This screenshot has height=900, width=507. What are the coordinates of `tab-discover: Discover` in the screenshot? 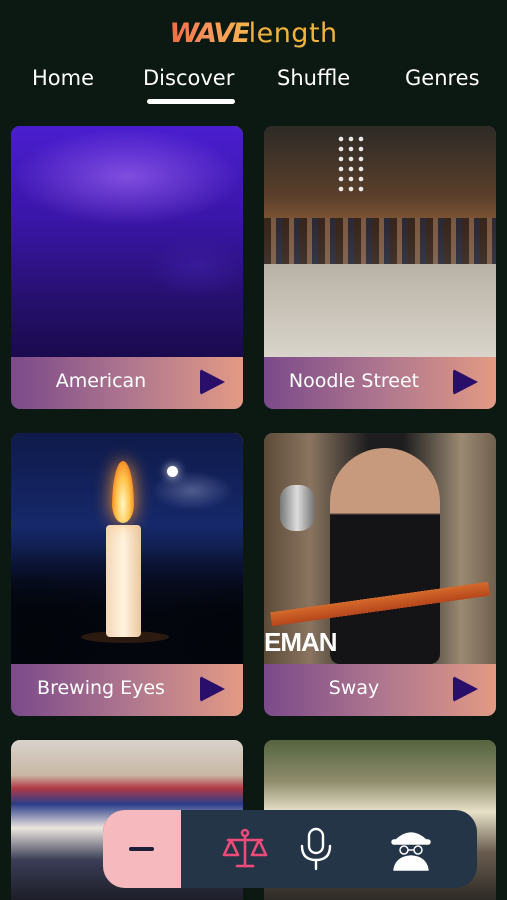 It's located at (188, 78).